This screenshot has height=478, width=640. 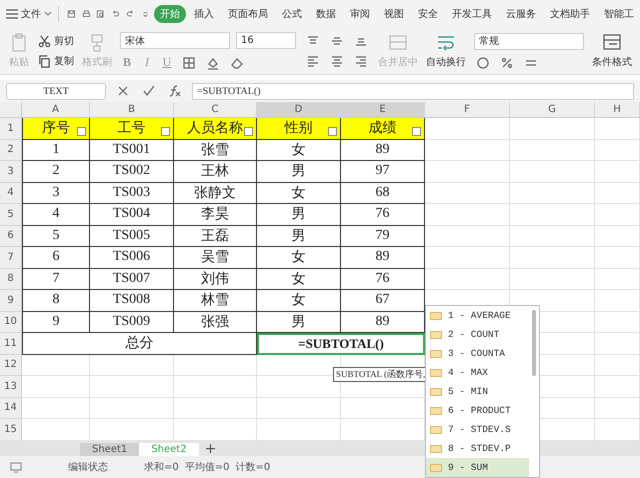 I want to click on align-right-icon, so click(x=361, y=61).